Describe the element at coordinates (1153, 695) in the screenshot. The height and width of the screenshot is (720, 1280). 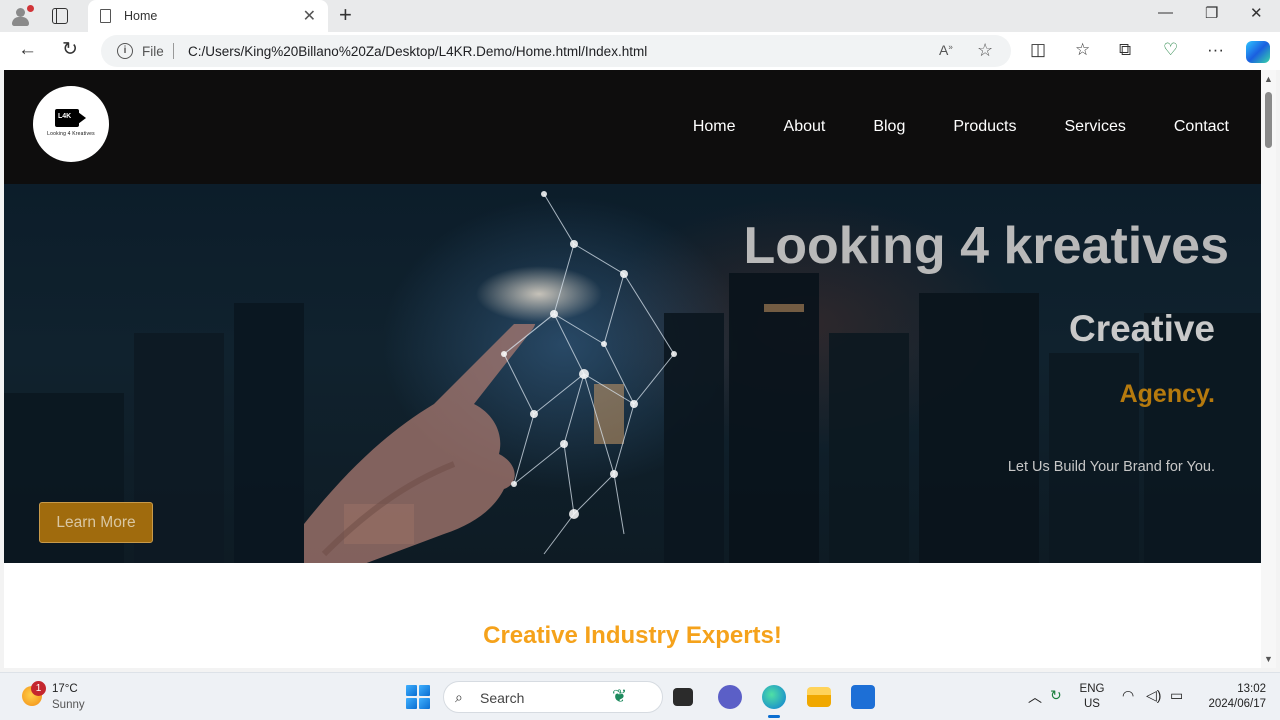
I see `volume-icon: ◁)` at that location.